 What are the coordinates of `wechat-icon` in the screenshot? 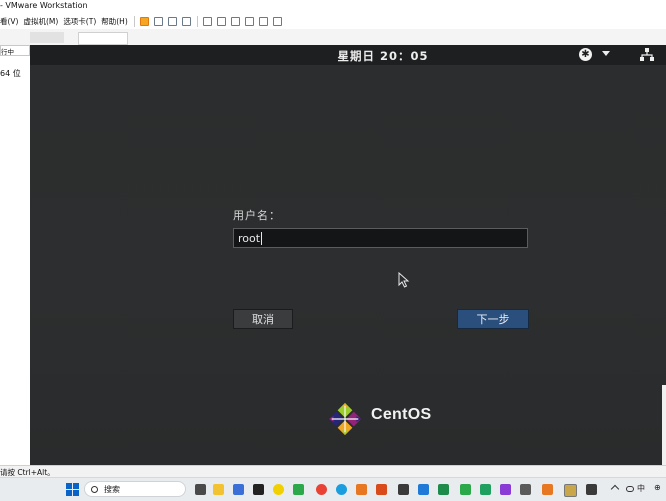 It's located at (298, 489).